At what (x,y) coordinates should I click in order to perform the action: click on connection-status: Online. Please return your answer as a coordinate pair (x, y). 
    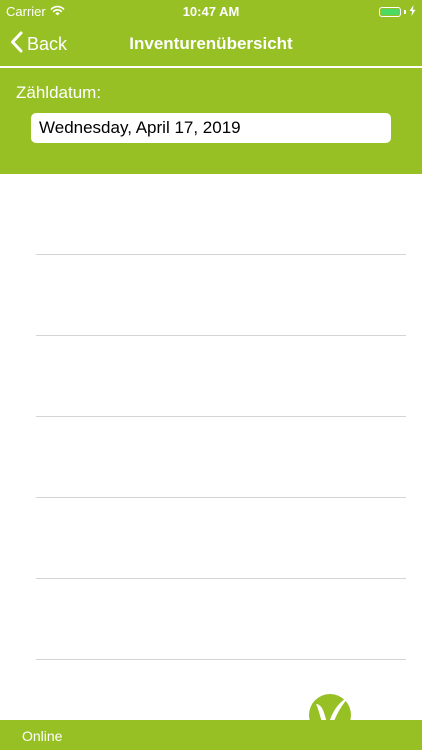
    Looking at the image, I should click on (42, 736).